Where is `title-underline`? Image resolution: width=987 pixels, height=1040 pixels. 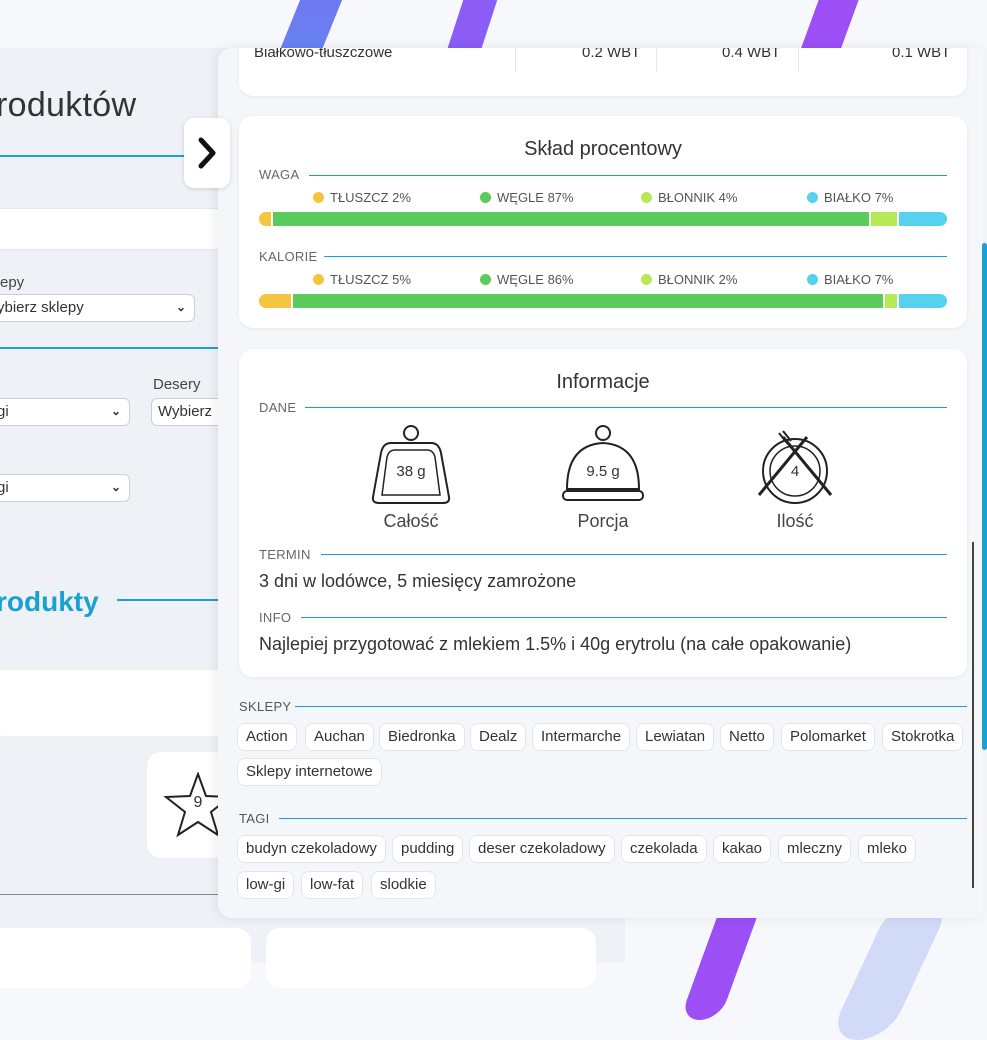
title-underline is located at coordinates (93, 156).